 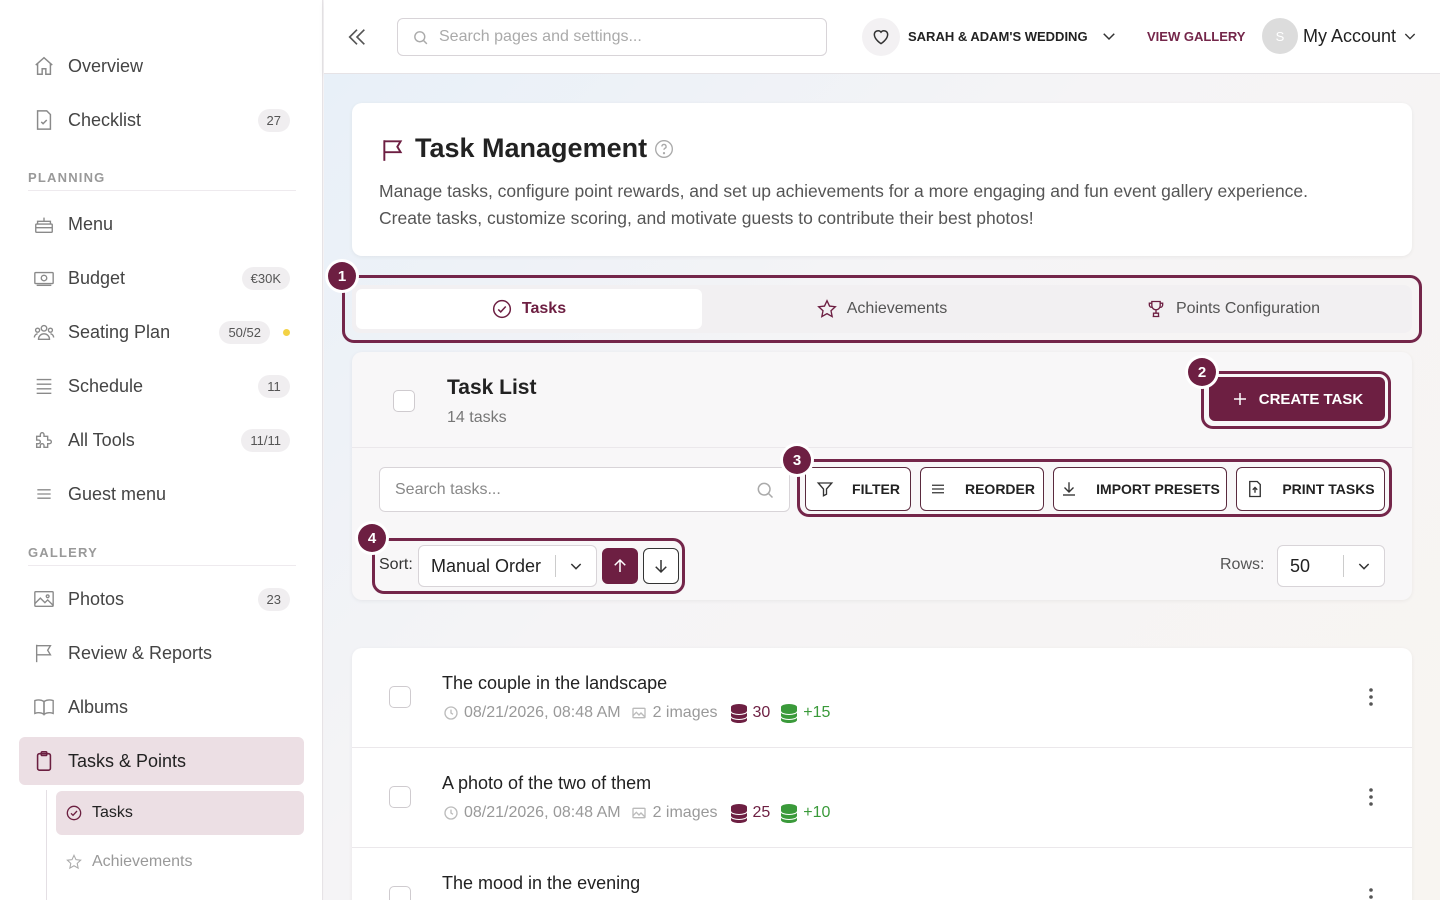 What do you see at coordinates (106, 385) in the screenshot?
I see `sidebar-item-label: Schedule` at bounding box center [106, 385].